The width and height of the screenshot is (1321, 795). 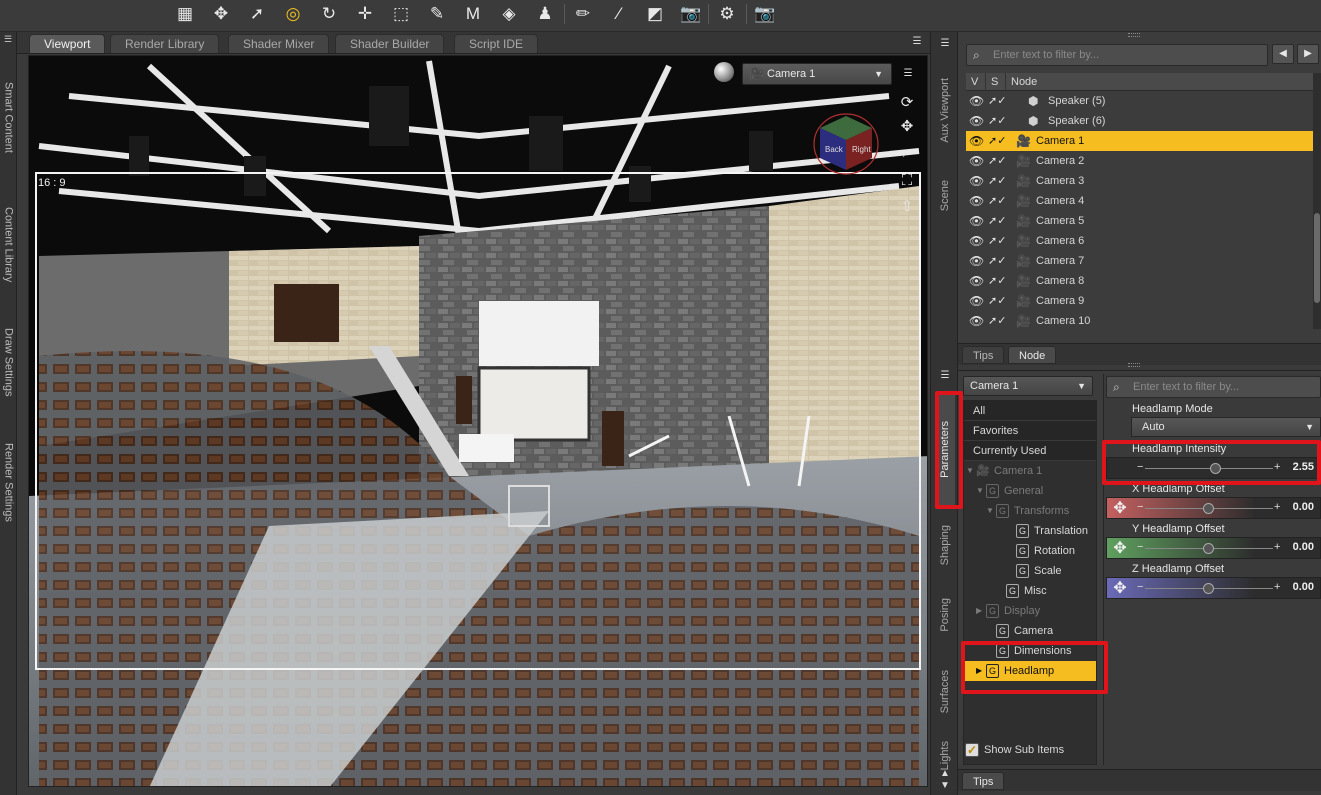 What do you see at coordinates (1139, 281) in the screenshot?
I see `scene-node-row: 👁 ➚✓ 🎥 Camera 8` at bounding box center [1139, 281].